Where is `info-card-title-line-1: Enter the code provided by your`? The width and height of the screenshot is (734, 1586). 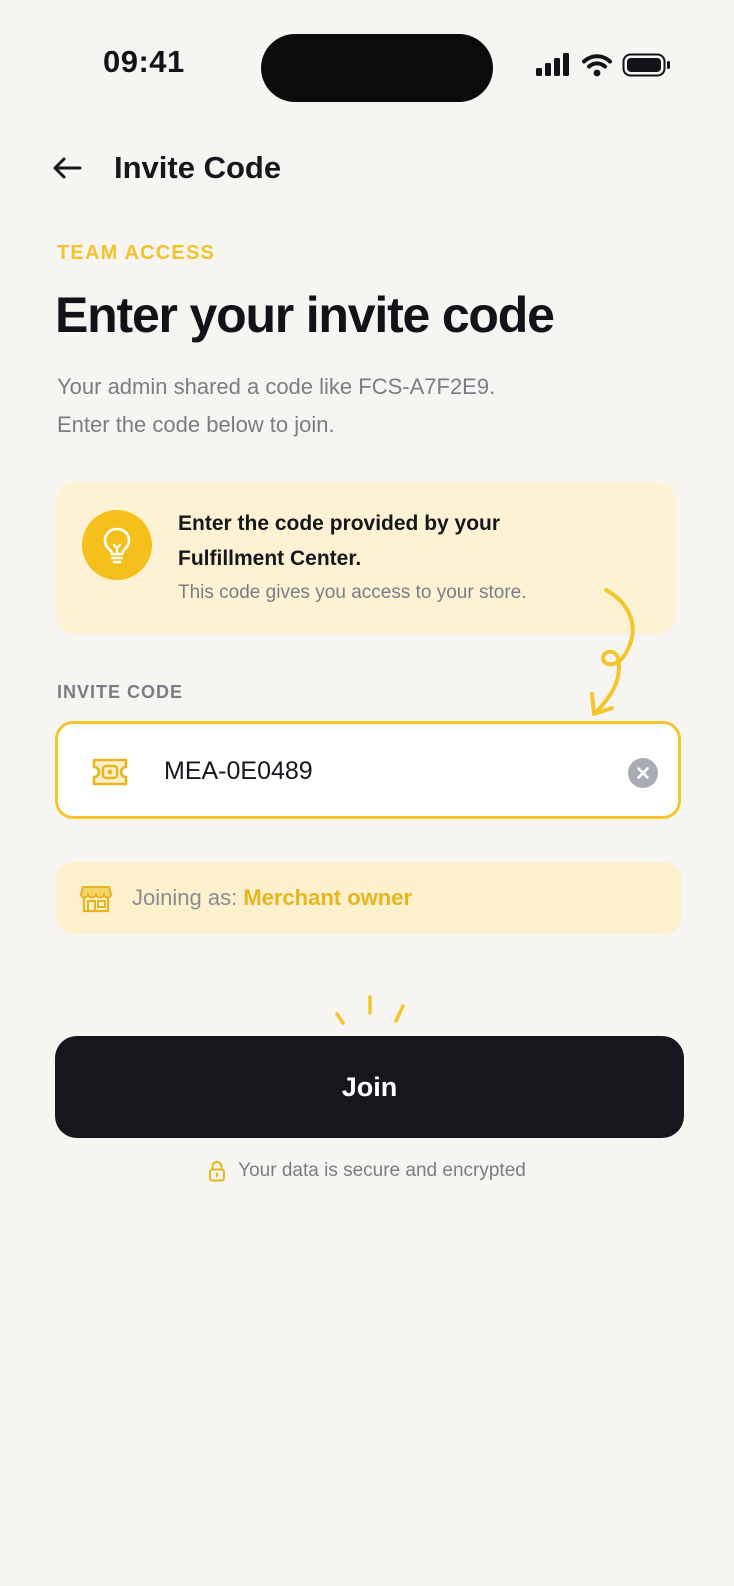 info-card-title-line-1: Enter the code provided by your is located at coordinates (339, 523).